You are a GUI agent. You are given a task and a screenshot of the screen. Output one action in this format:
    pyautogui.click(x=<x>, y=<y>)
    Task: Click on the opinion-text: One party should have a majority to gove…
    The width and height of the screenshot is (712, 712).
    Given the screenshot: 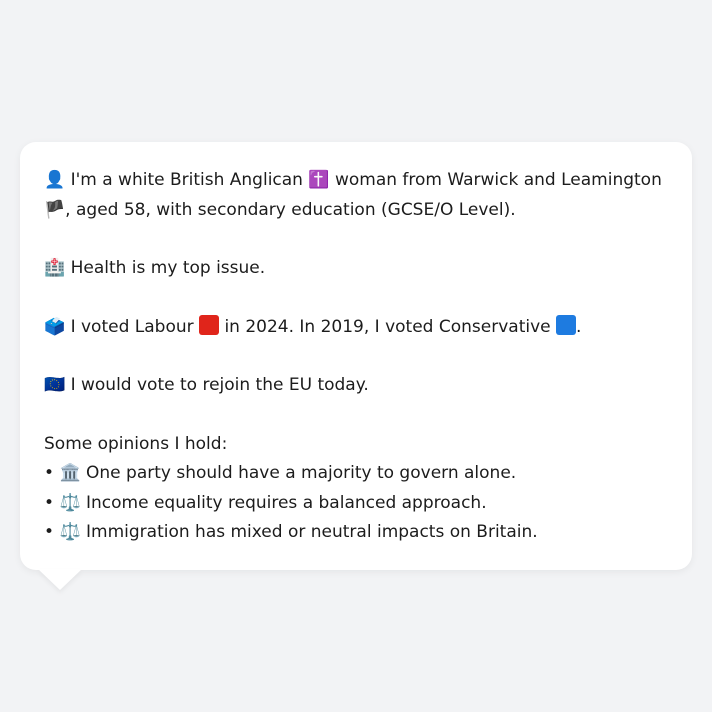 What is the action you would take?
    pyautogui.click(x=301, y=473)
    